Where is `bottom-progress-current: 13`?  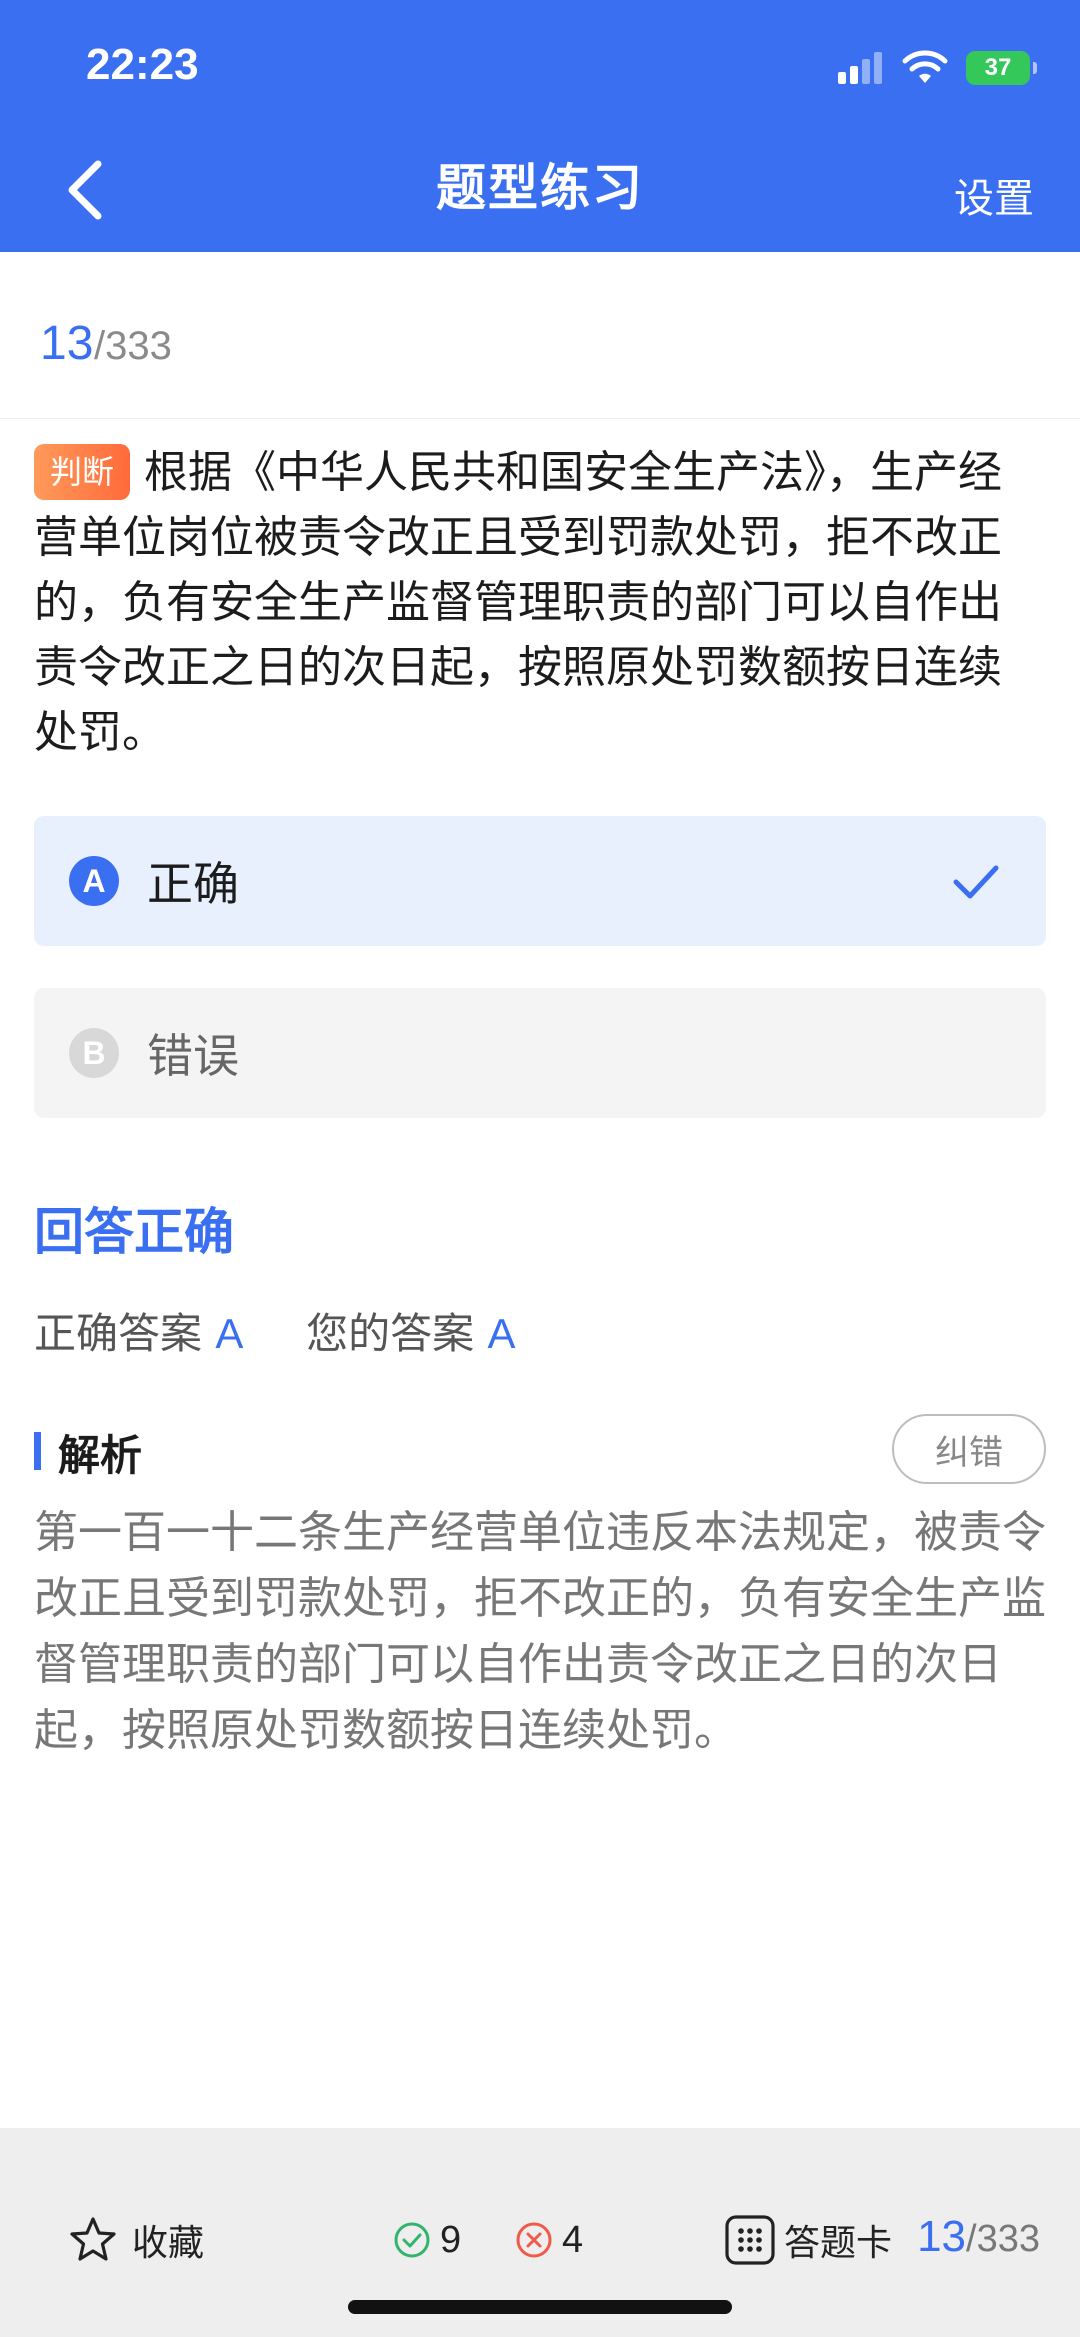 bottom-progress-current: 13 is located at coordinates (942, 2236).